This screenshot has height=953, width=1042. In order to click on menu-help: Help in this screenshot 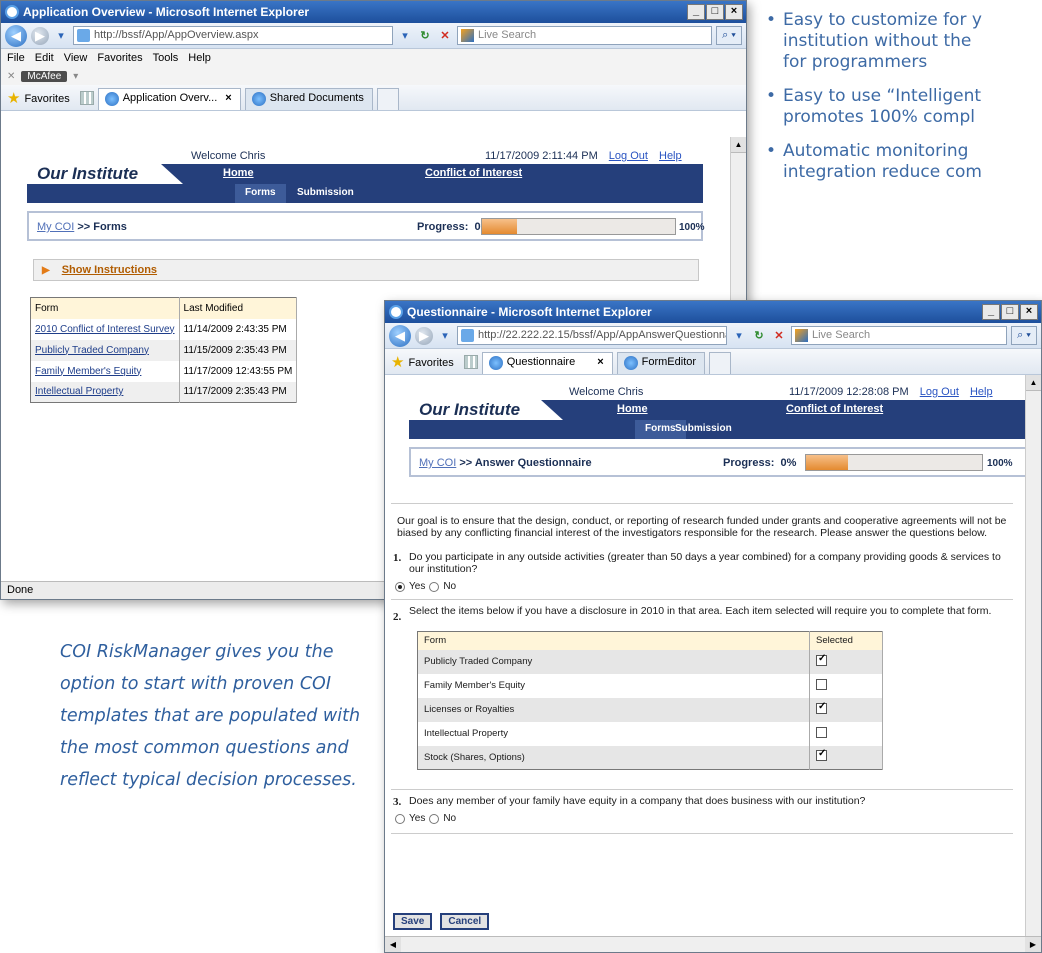, I will do `click(199, 58)`.